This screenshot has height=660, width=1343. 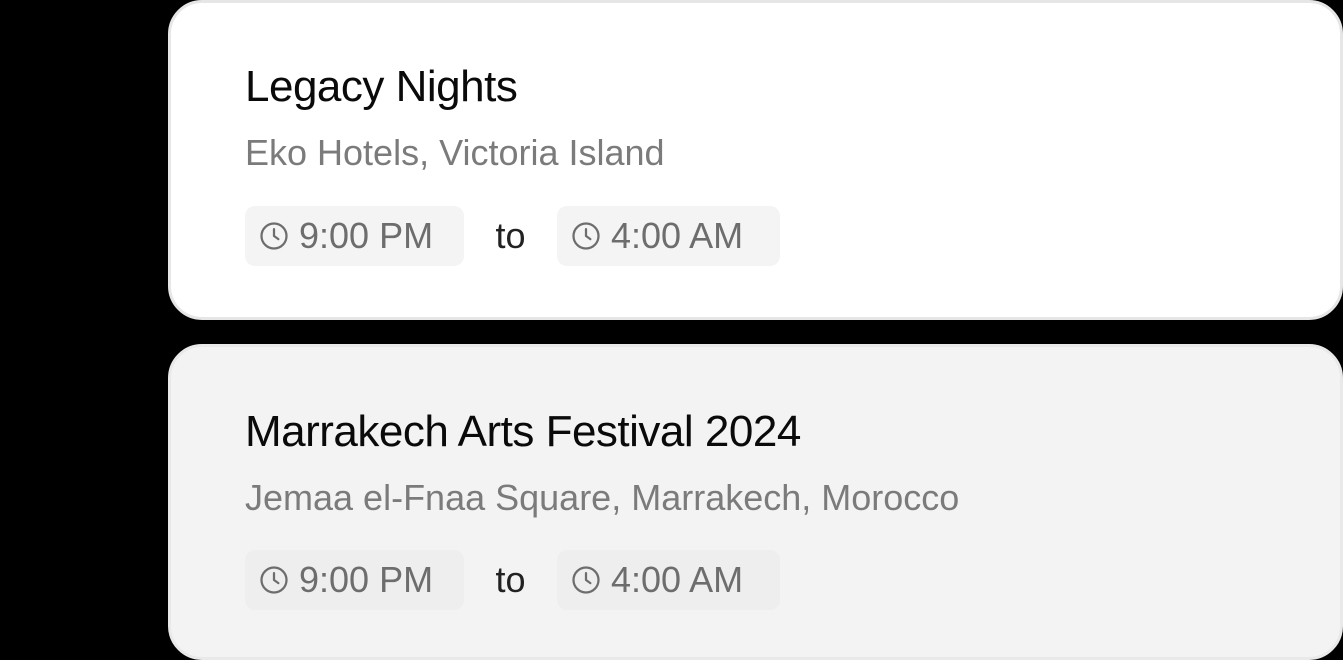 What do you see at coordinates (602, 497) in the screenshot?
I see `event-venue: Jemaa el-Fnaa Square, Marrakech, Morocco` at bounding box center [602, 497].